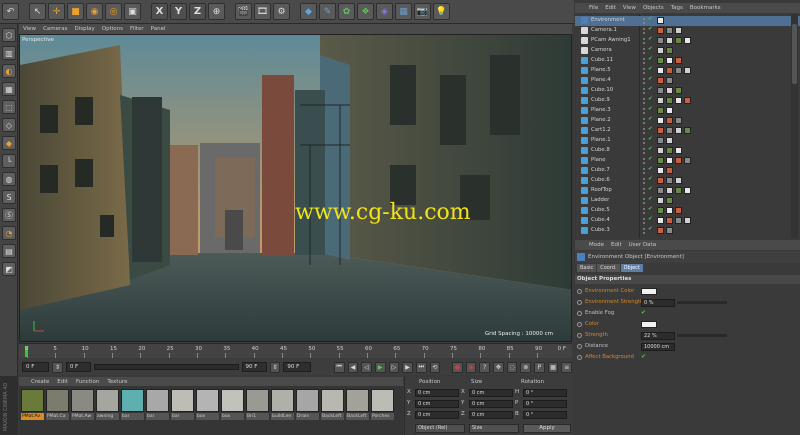  What do you see at coordinates (587, 268) in the screenshot?
I see `attribute-tab: Basic` at bounding box center [587, 268].